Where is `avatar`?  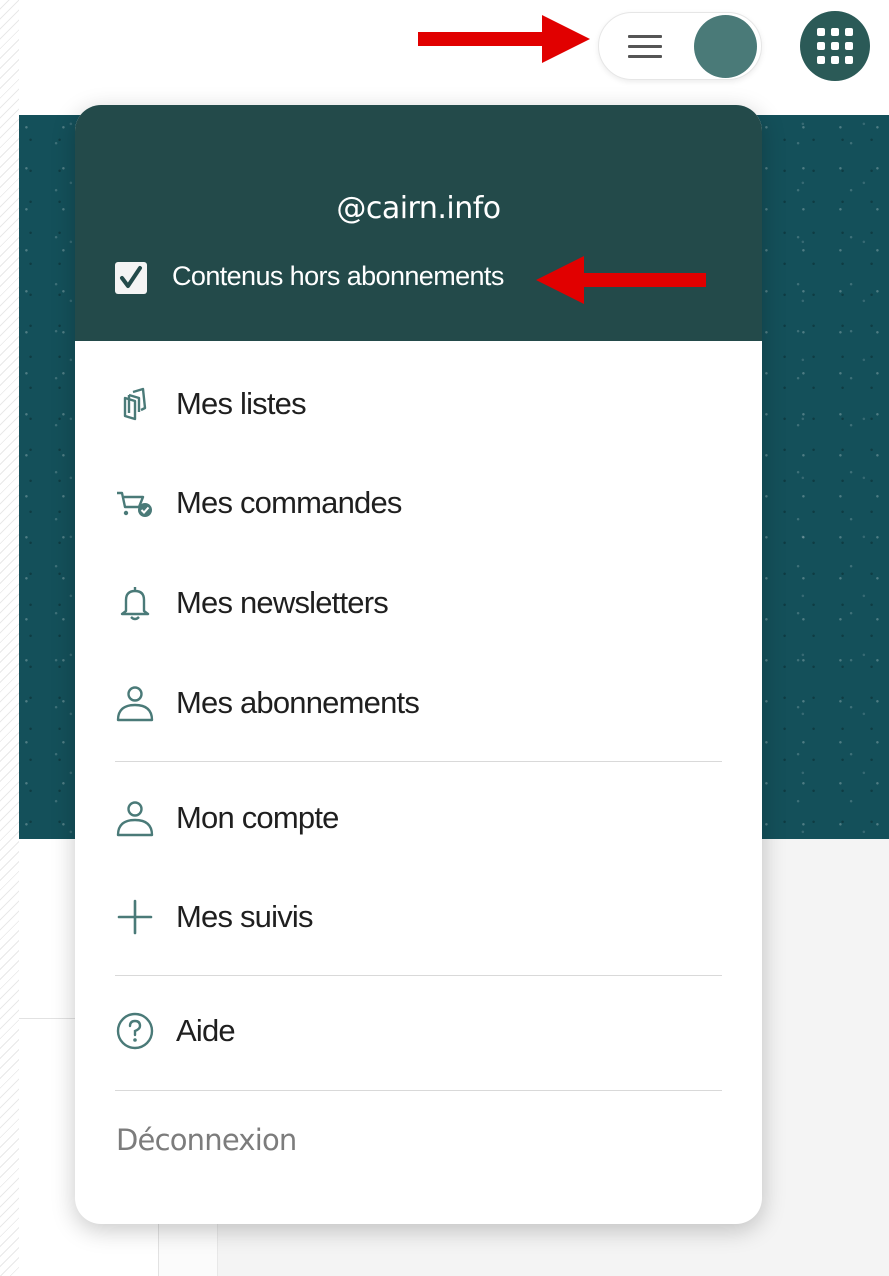 avatar is located at coordinates (725, 46).